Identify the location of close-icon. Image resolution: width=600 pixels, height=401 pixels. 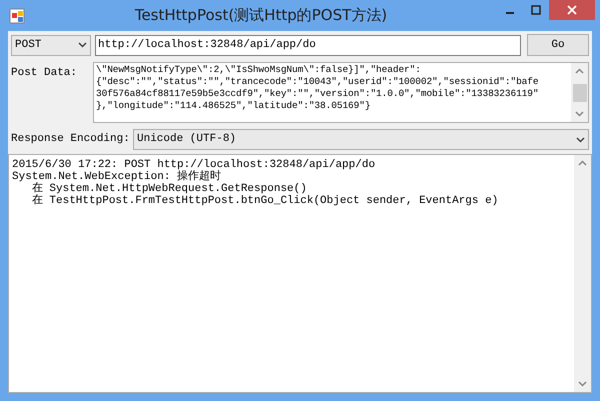
(572, 10).